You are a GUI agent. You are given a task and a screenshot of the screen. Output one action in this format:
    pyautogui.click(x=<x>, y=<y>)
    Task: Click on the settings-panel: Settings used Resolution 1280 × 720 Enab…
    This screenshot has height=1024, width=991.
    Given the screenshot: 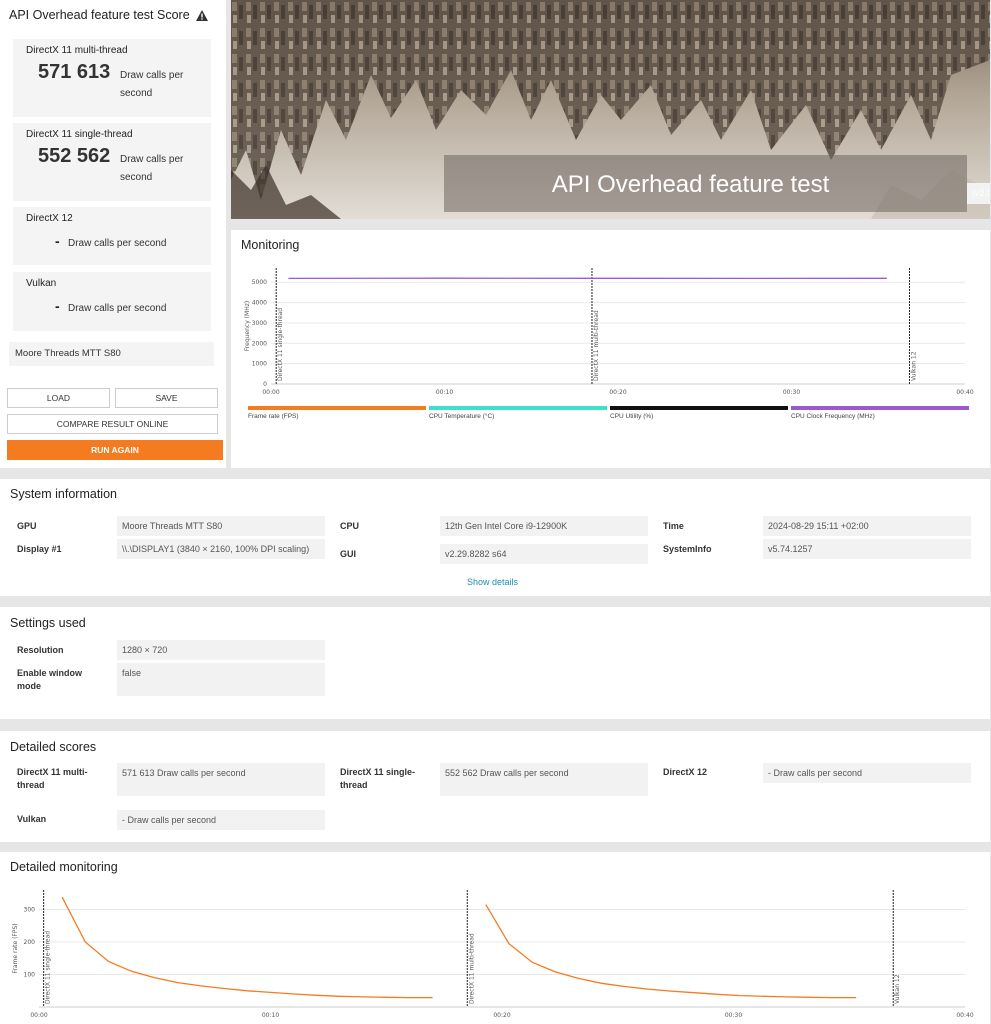 What is the action you would take?
    pyautogui.click(x=495, y=663)
    